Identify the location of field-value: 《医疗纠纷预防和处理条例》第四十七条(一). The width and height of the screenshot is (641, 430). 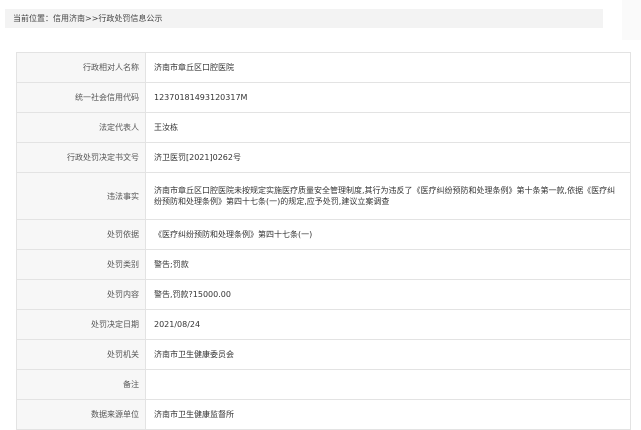
(388, 234).